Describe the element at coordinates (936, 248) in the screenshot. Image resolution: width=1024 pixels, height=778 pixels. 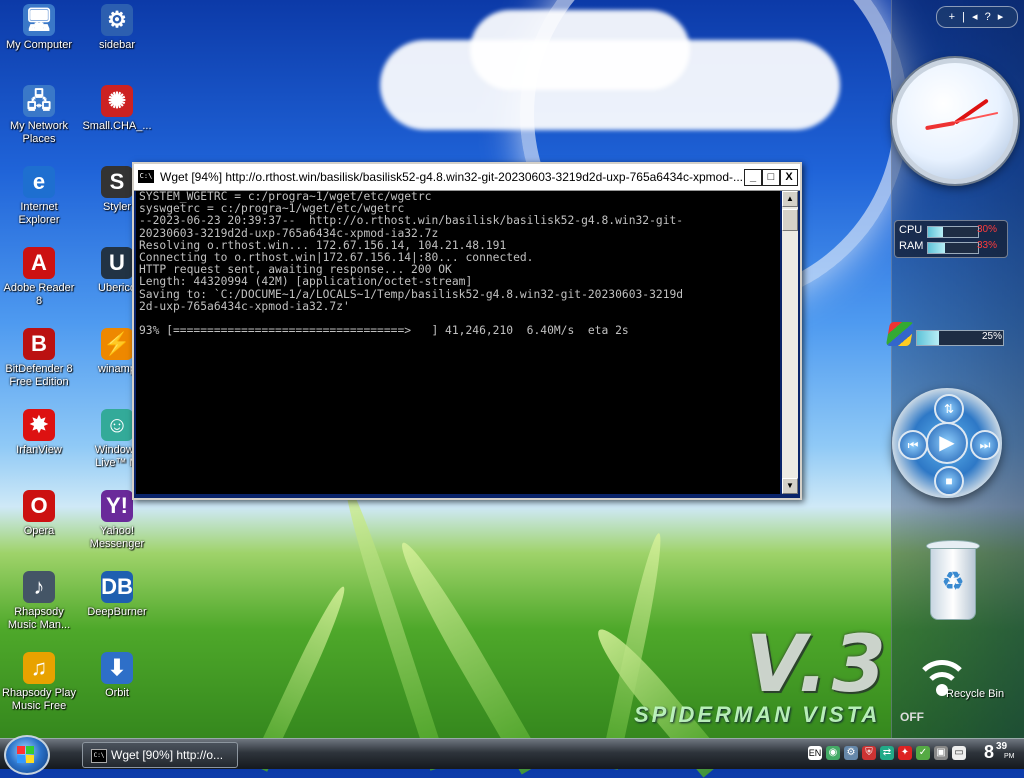
I see `ram-bar-fill` at that location.